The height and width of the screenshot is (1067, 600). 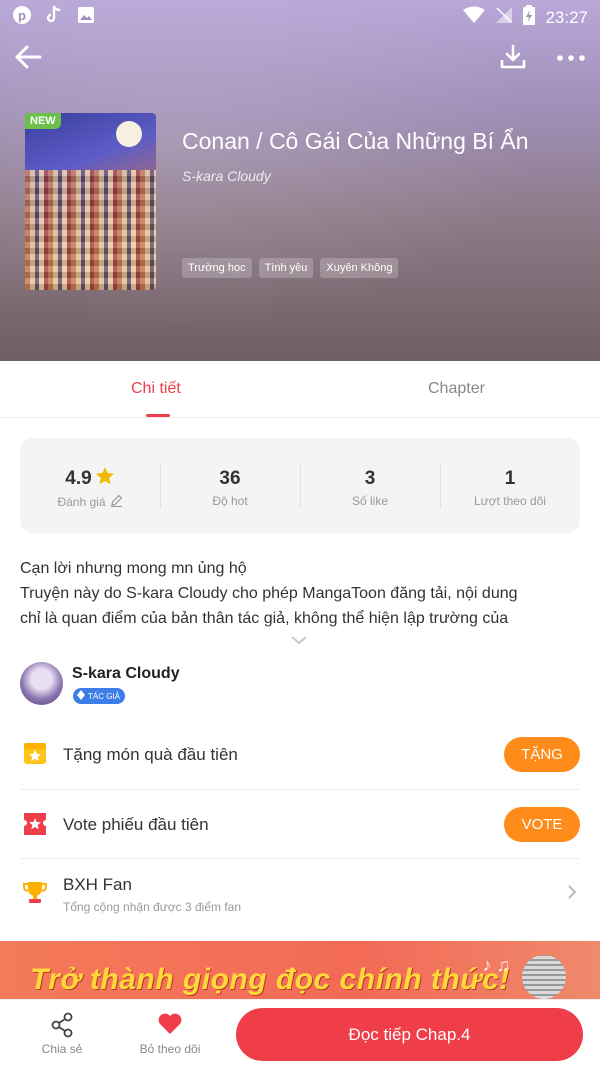 What do you see at coordinates (35, 892) in the screenshot?
I see `trophy-icon` at bounding box center [35, 892].